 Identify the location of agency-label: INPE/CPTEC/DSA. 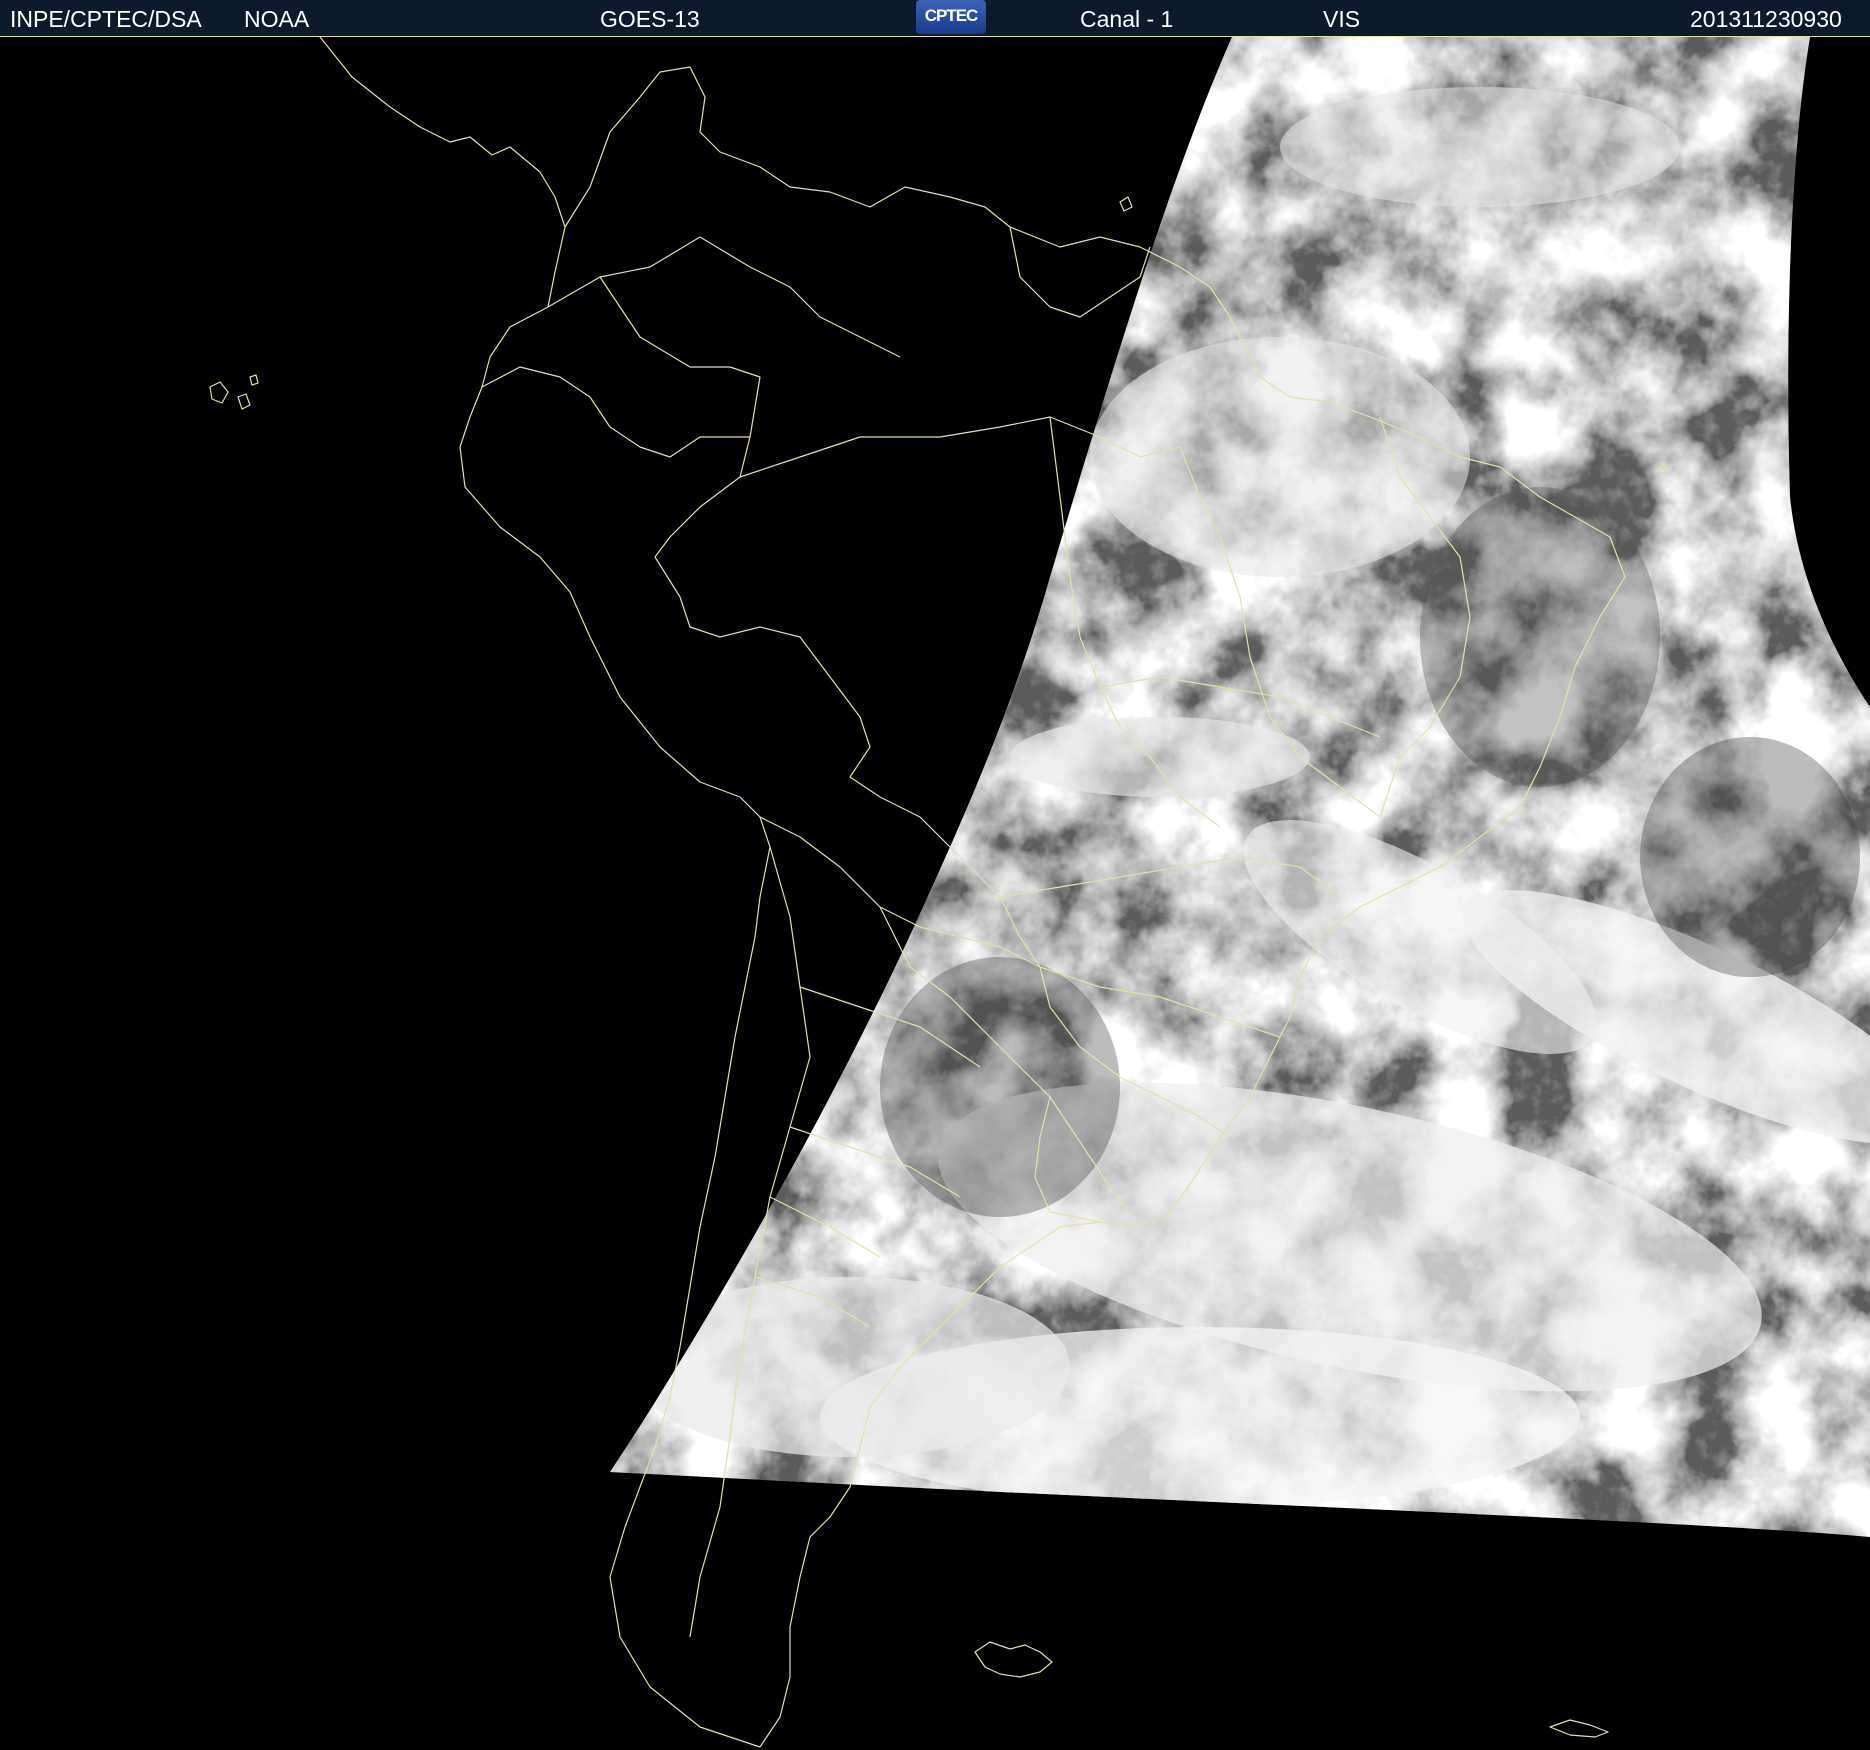
(106, 19).